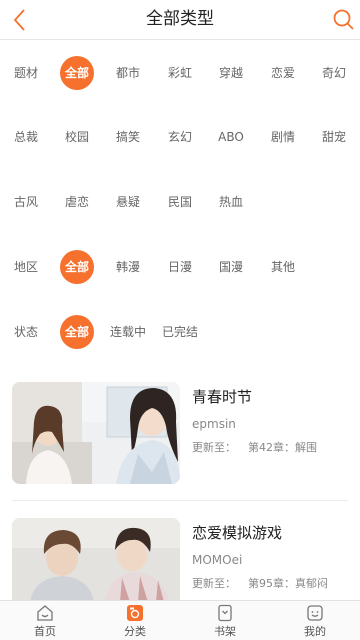 The width and height of the screenshot is (360, 640). I want to click on comic-update-info: 更新至： 第42章：解围, so click(254, 447).